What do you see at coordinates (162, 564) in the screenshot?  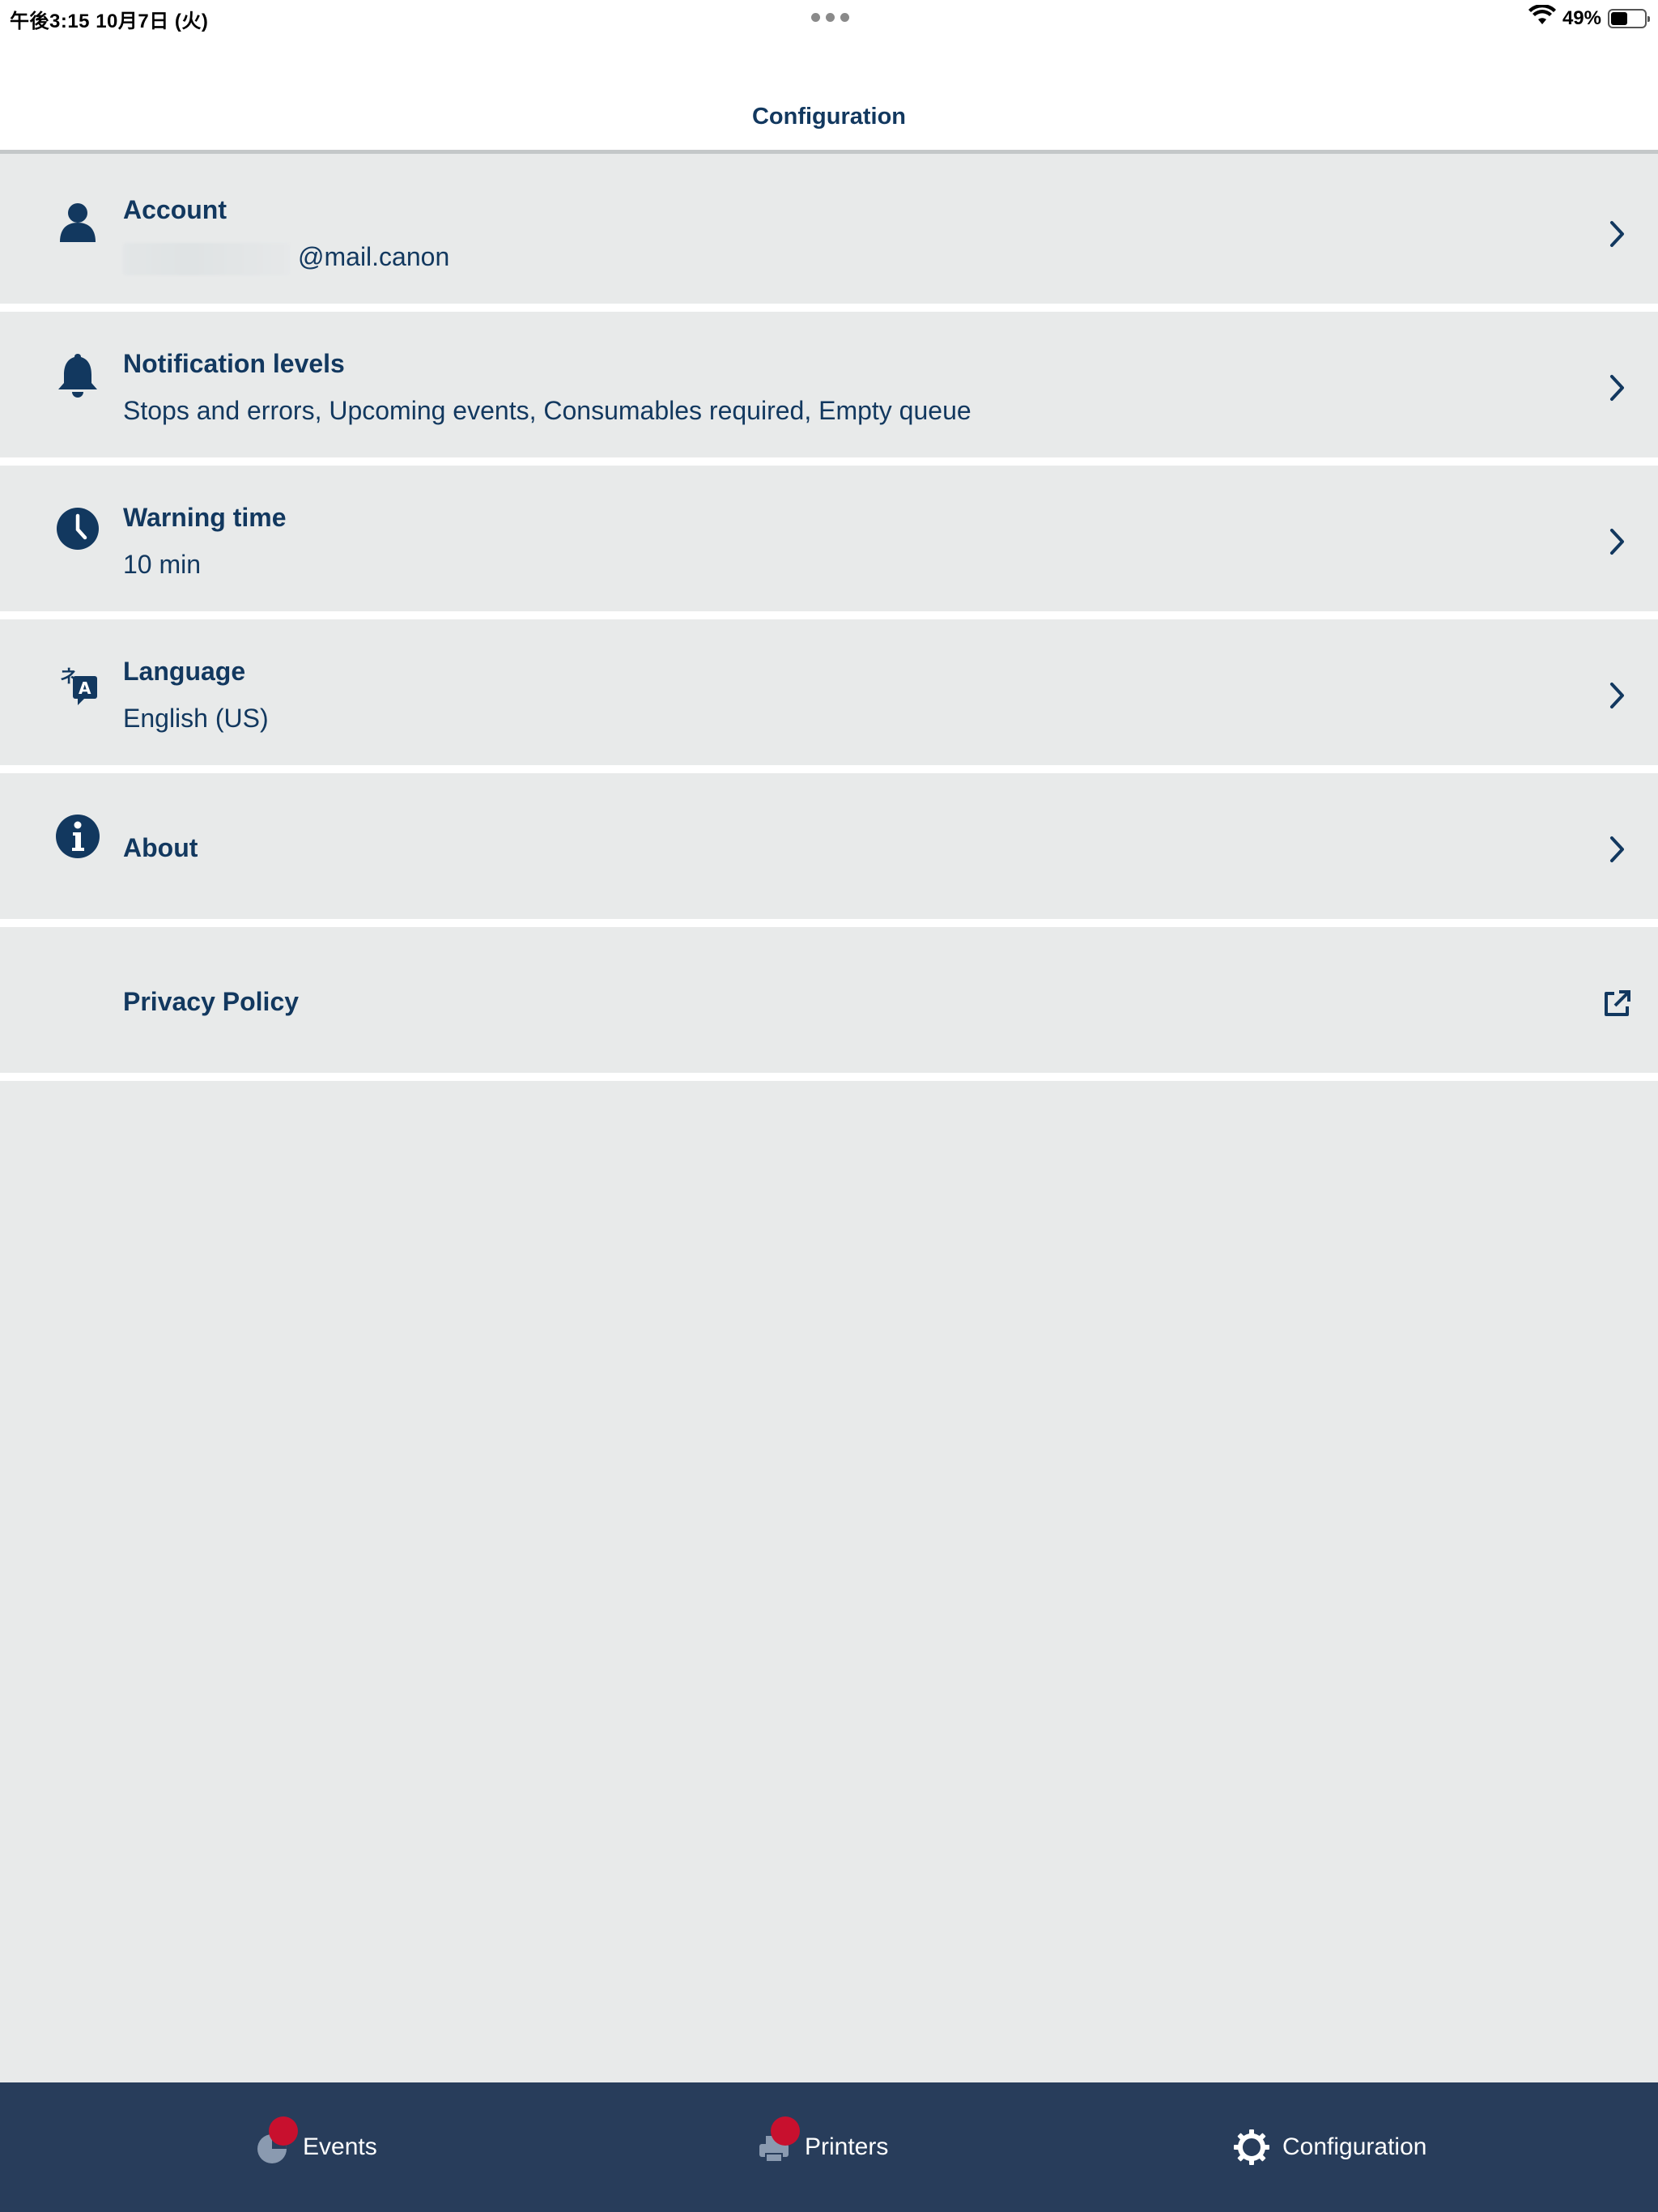 I see `warning-time-value: 10 min` at bounding box center [162, 564].